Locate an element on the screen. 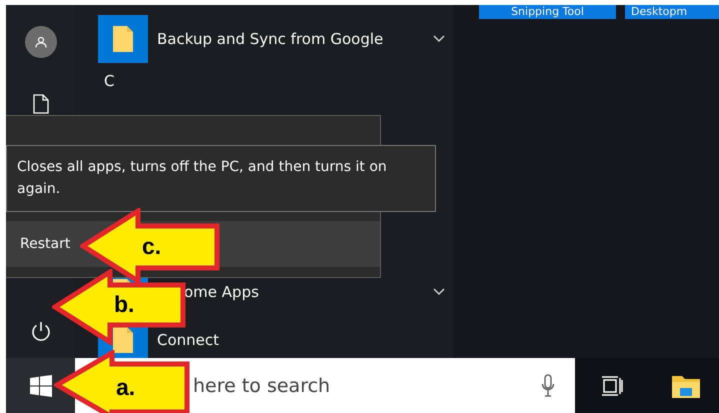  task-view-icon is located at coordinates (612, 385).